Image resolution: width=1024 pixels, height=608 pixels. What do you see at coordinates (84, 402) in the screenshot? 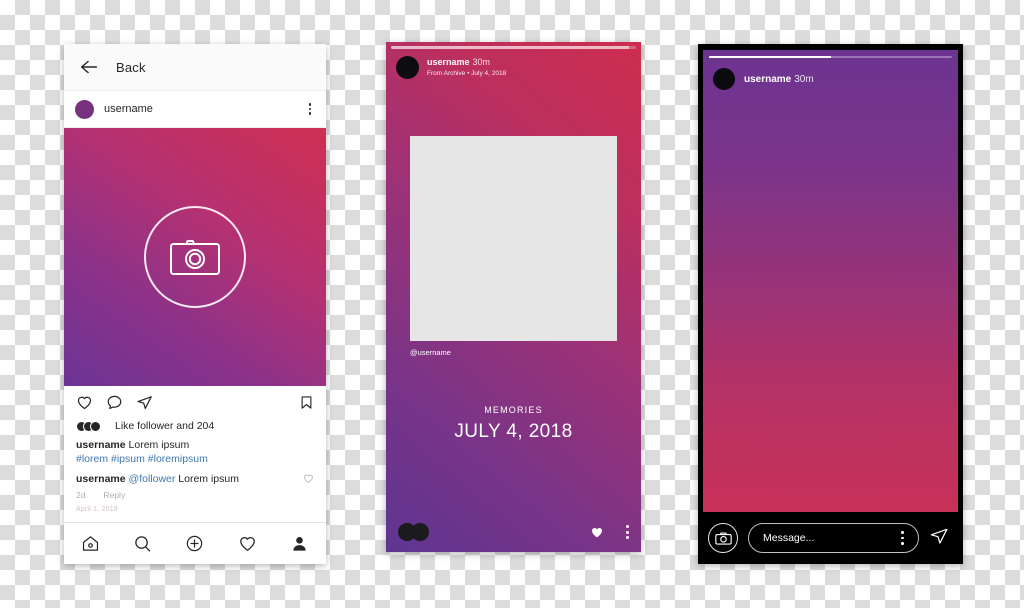
I see `heart-icon` at bounding box center [84, 402].